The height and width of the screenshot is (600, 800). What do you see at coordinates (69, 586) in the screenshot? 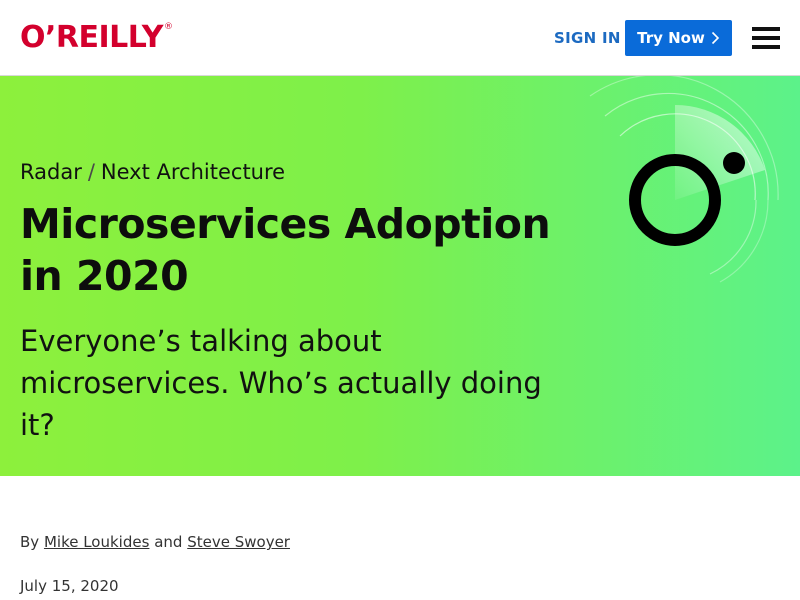
I see `publish-date: July 15, 2020` at bounding box center [69, 586].